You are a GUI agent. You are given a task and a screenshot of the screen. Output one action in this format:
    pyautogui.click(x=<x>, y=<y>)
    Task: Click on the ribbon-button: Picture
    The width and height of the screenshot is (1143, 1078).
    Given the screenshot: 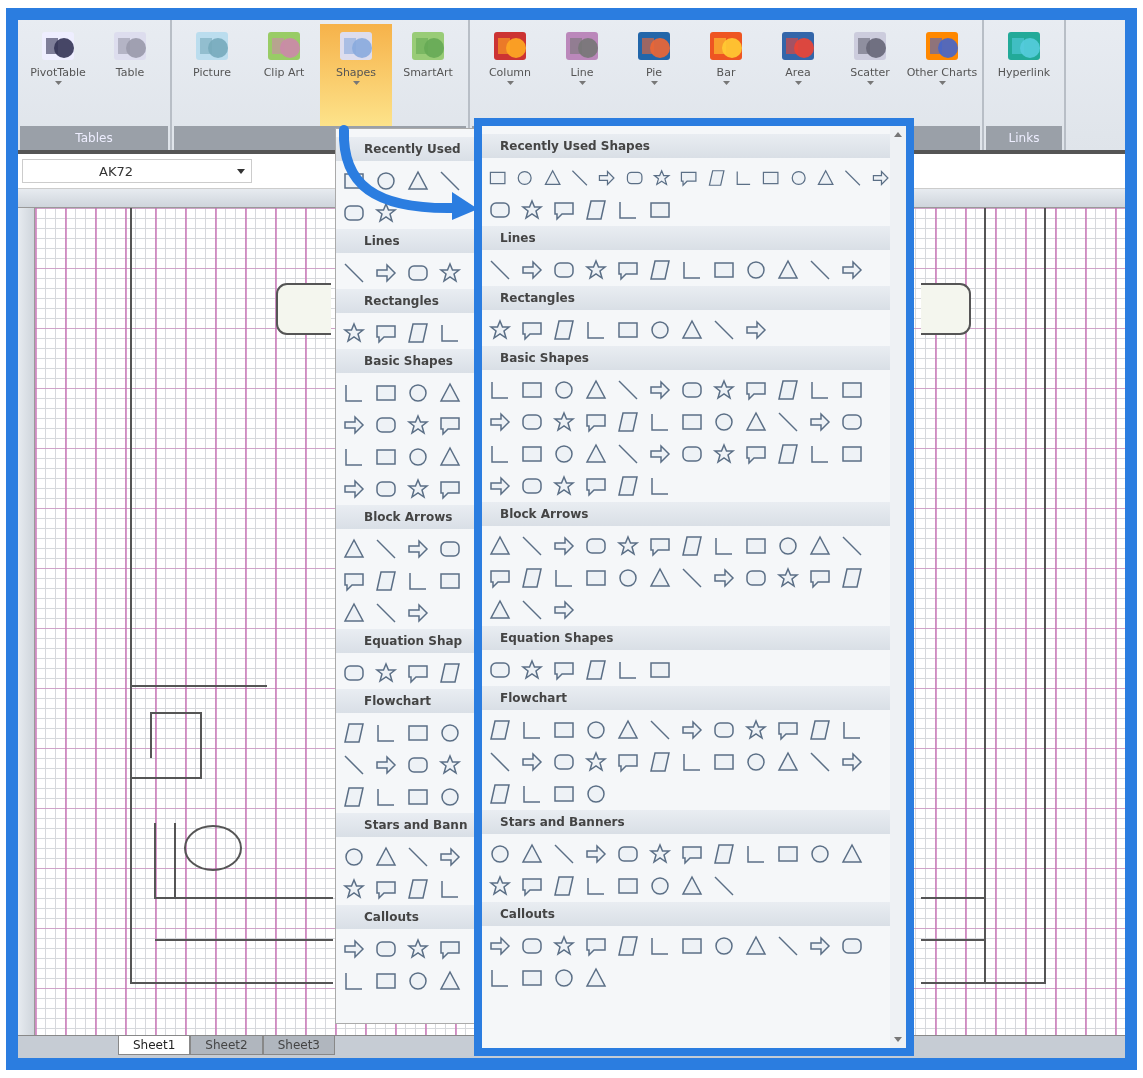 What is the action you would take?
    pyautogui.click(x=212, y=75)
    